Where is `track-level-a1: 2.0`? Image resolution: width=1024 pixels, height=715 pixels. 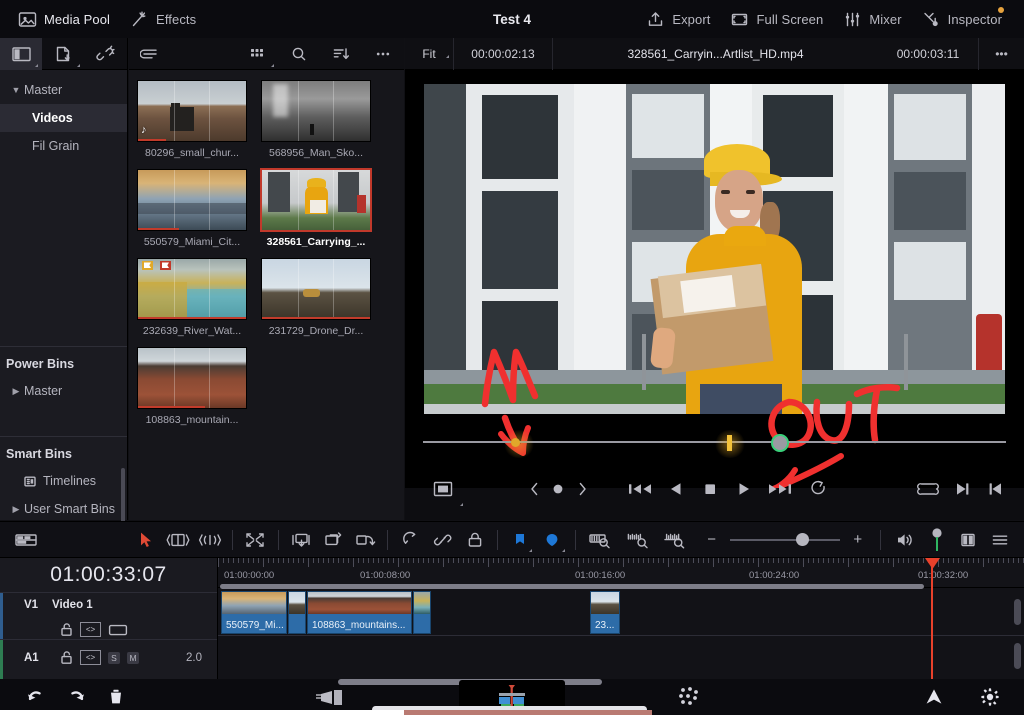 track-level-a1: 2.0 is located at coordinates (194, 658).